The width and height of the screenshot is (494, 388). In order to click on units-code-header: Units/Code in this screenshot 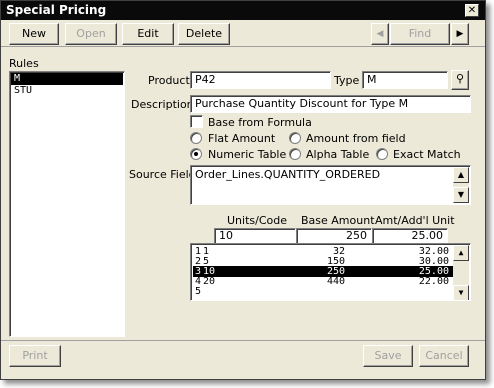, I will do `click(257, 220)`.